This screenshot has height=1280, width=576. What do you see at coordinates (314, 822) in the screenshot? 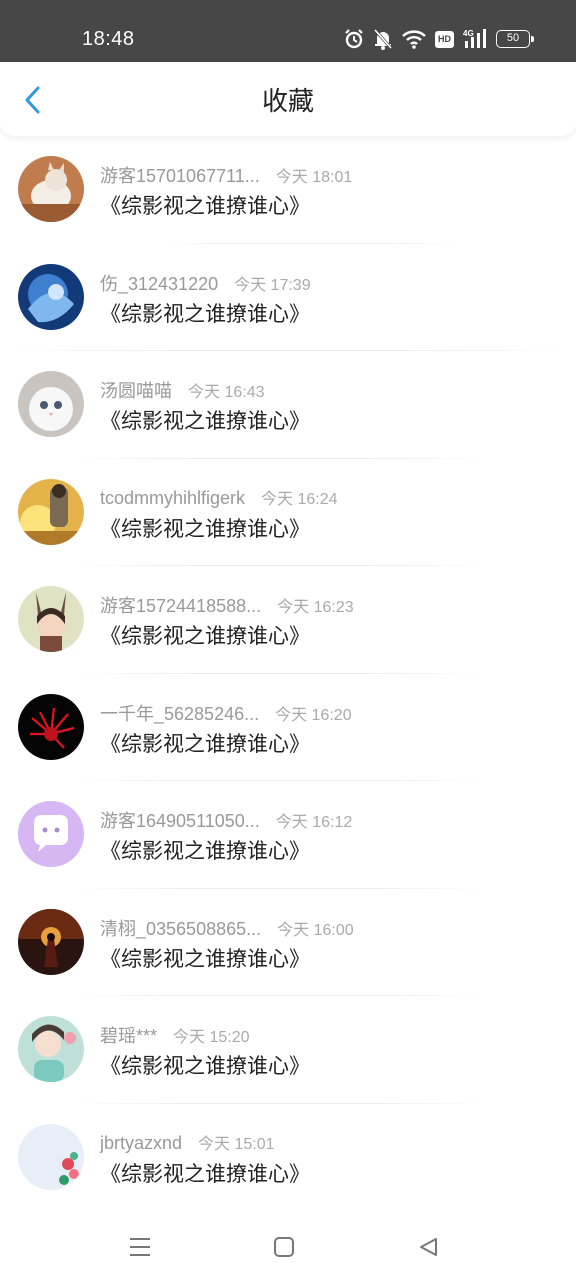
I see `timestamp: 今天 16:12` at bounding box center [314, 822].